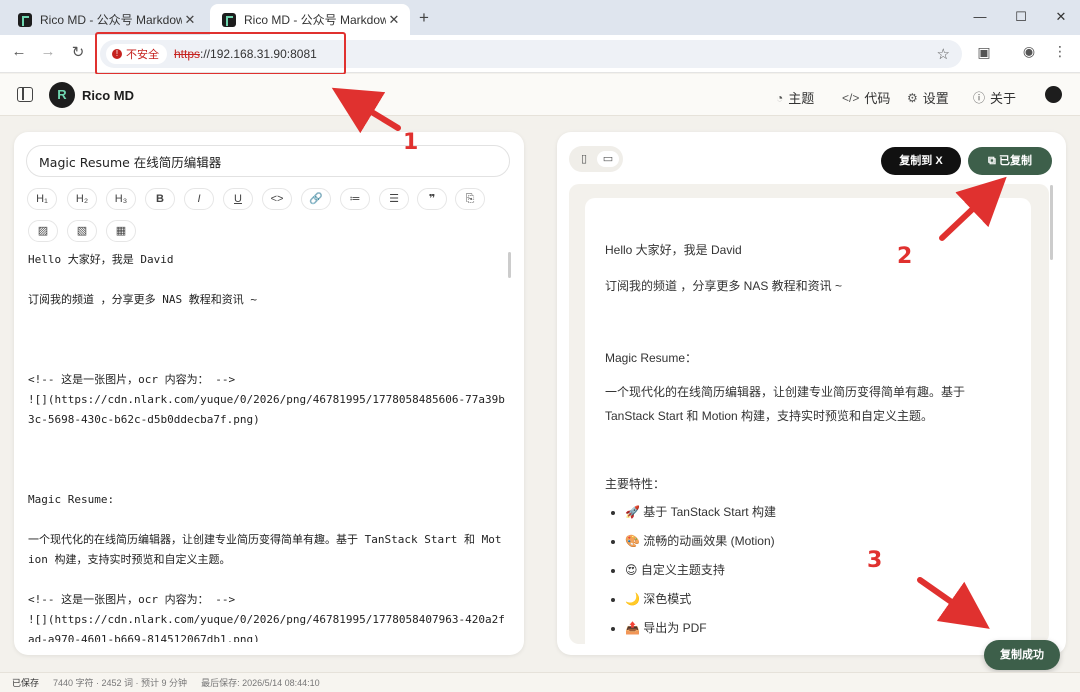  What do you see at coordinates (25, 94) in the screenshot?
I see `sidebar-toggle-icon` at bounding box center [25, 94].